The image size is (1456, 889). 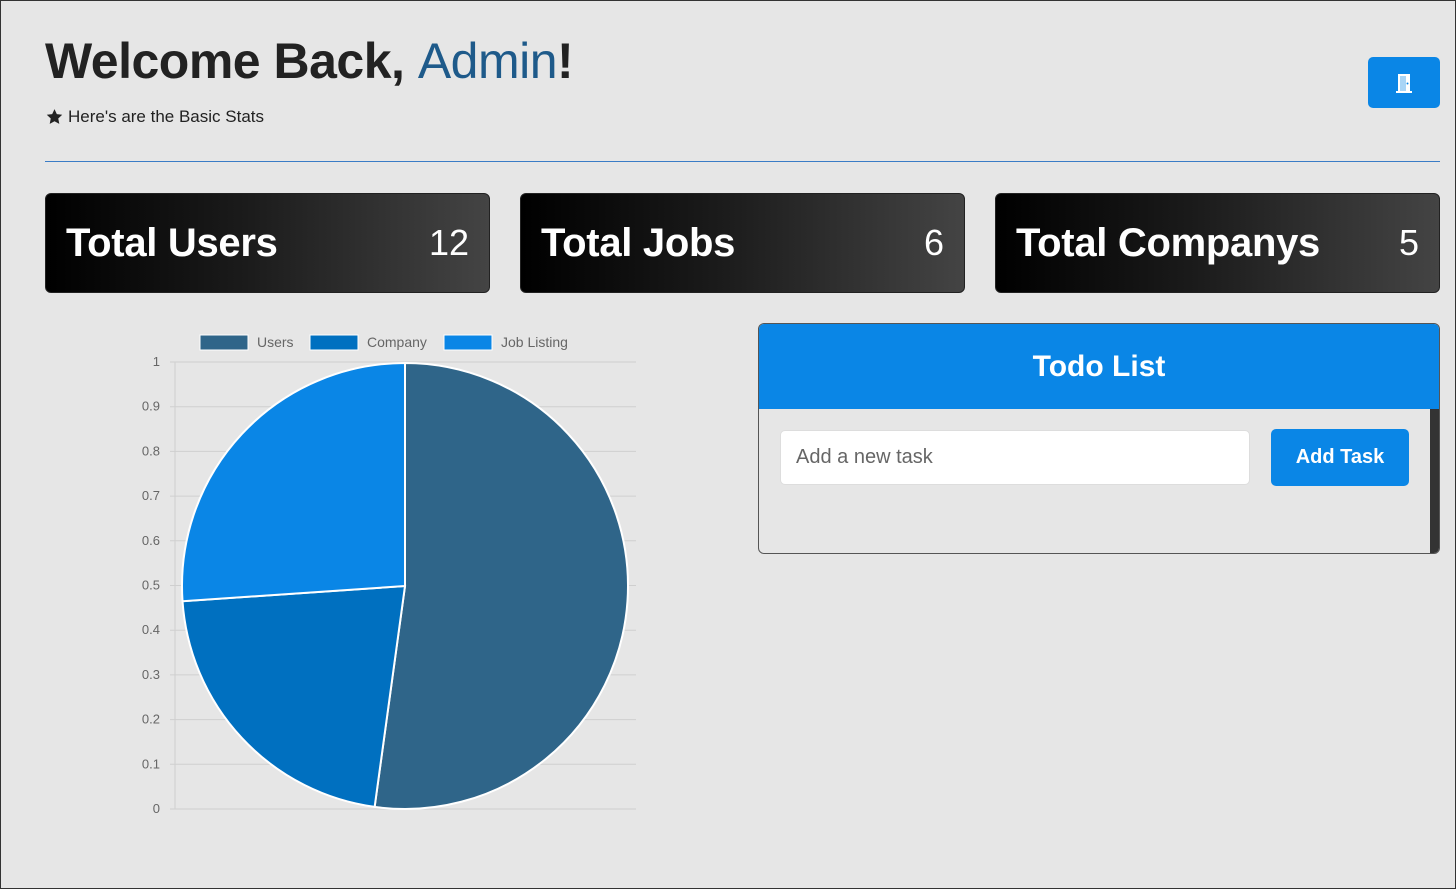 I want to click on stat-value: 12, so click(x=448, y=242).